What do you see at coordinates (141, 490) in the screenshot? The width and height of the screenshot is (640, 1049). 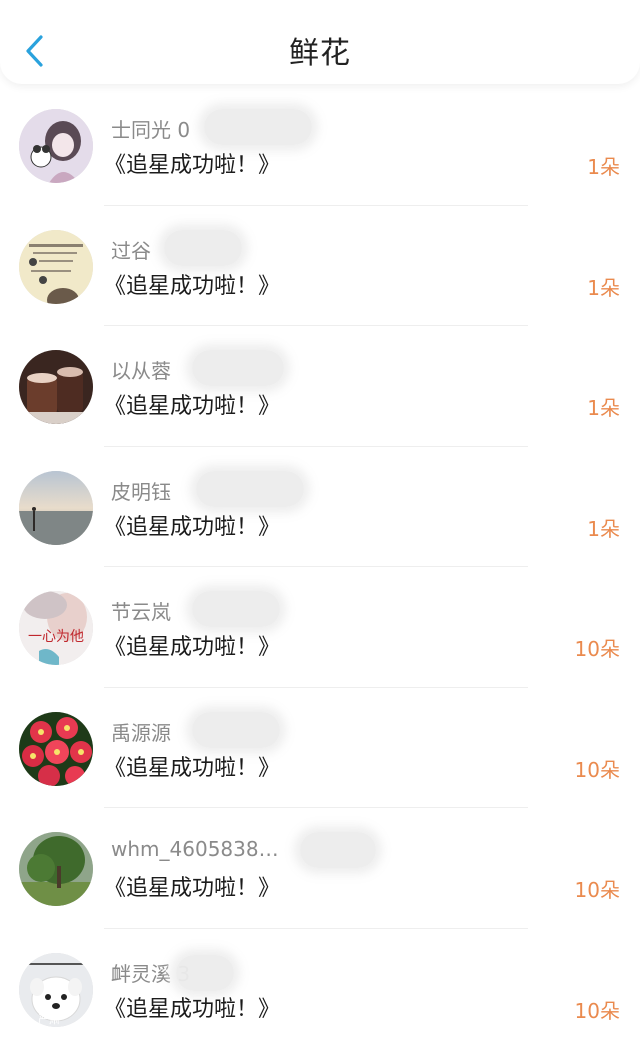 I see `sender-name: 皮明钰` at bounding box center [141, 490].